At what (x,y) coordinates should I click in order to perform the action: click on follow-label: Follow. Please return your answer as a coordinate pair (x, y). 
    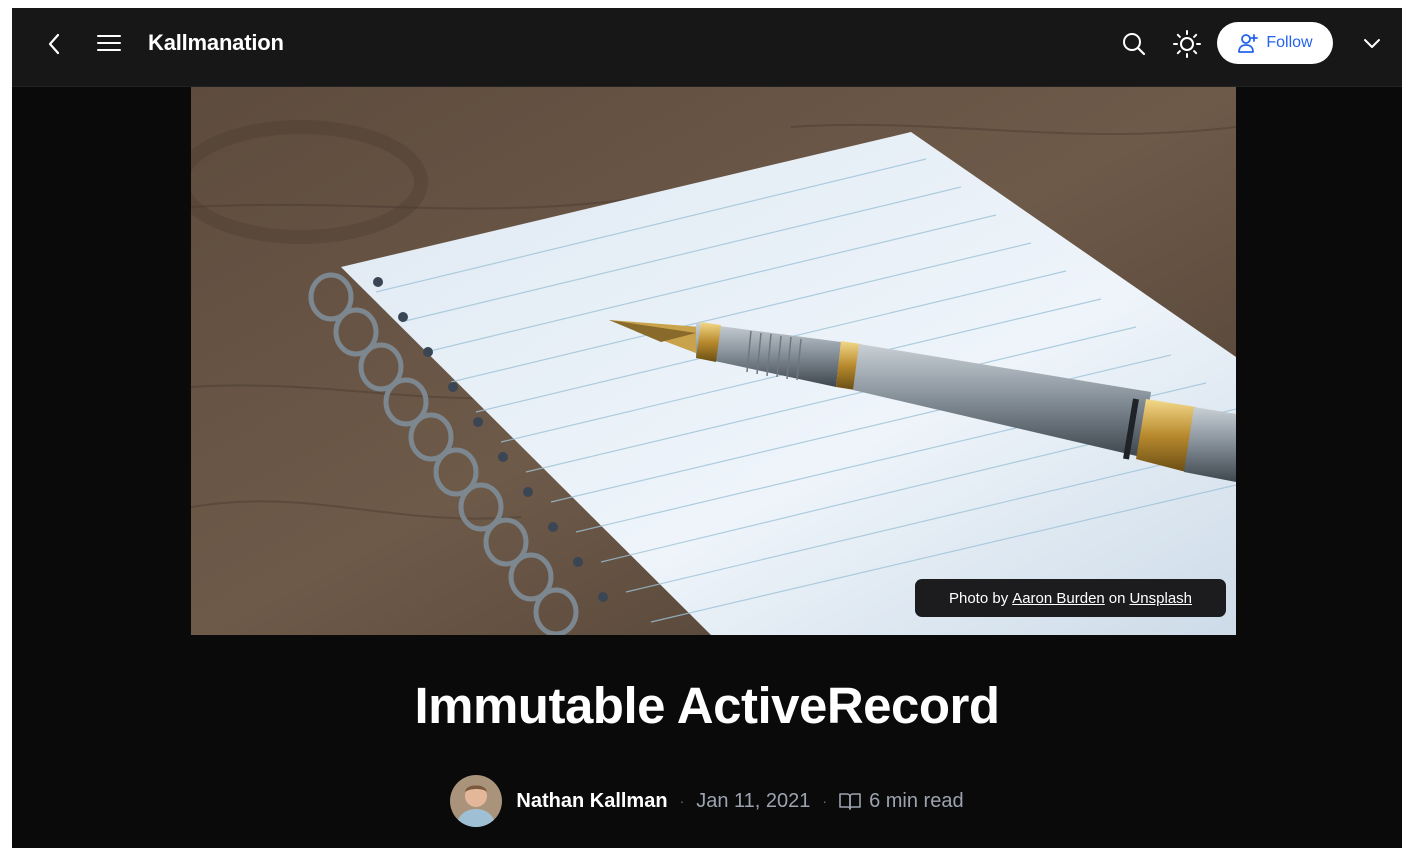
    Looking at the image, I should click on (1289, 42).